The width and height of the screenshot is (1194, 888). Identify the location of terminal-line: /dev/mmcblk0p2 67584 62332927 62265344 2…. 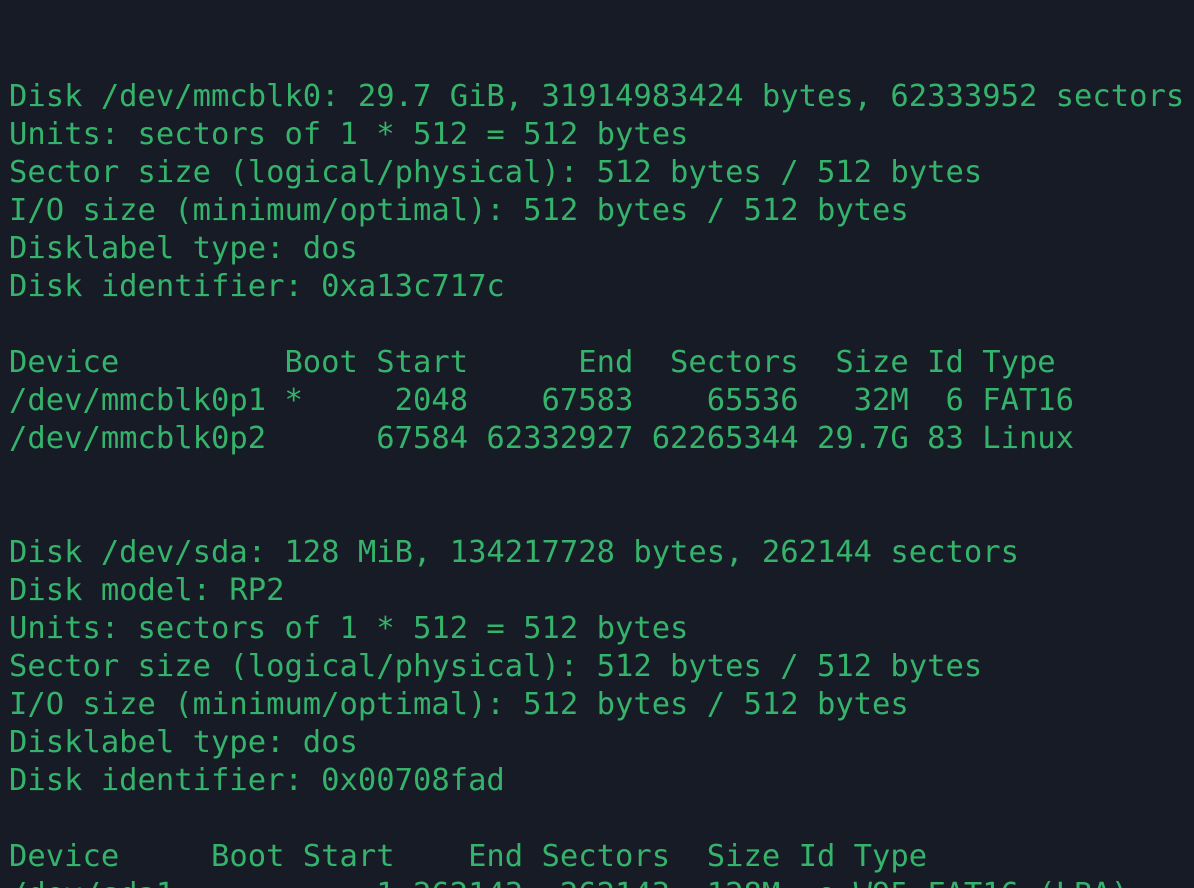
(542, 438).